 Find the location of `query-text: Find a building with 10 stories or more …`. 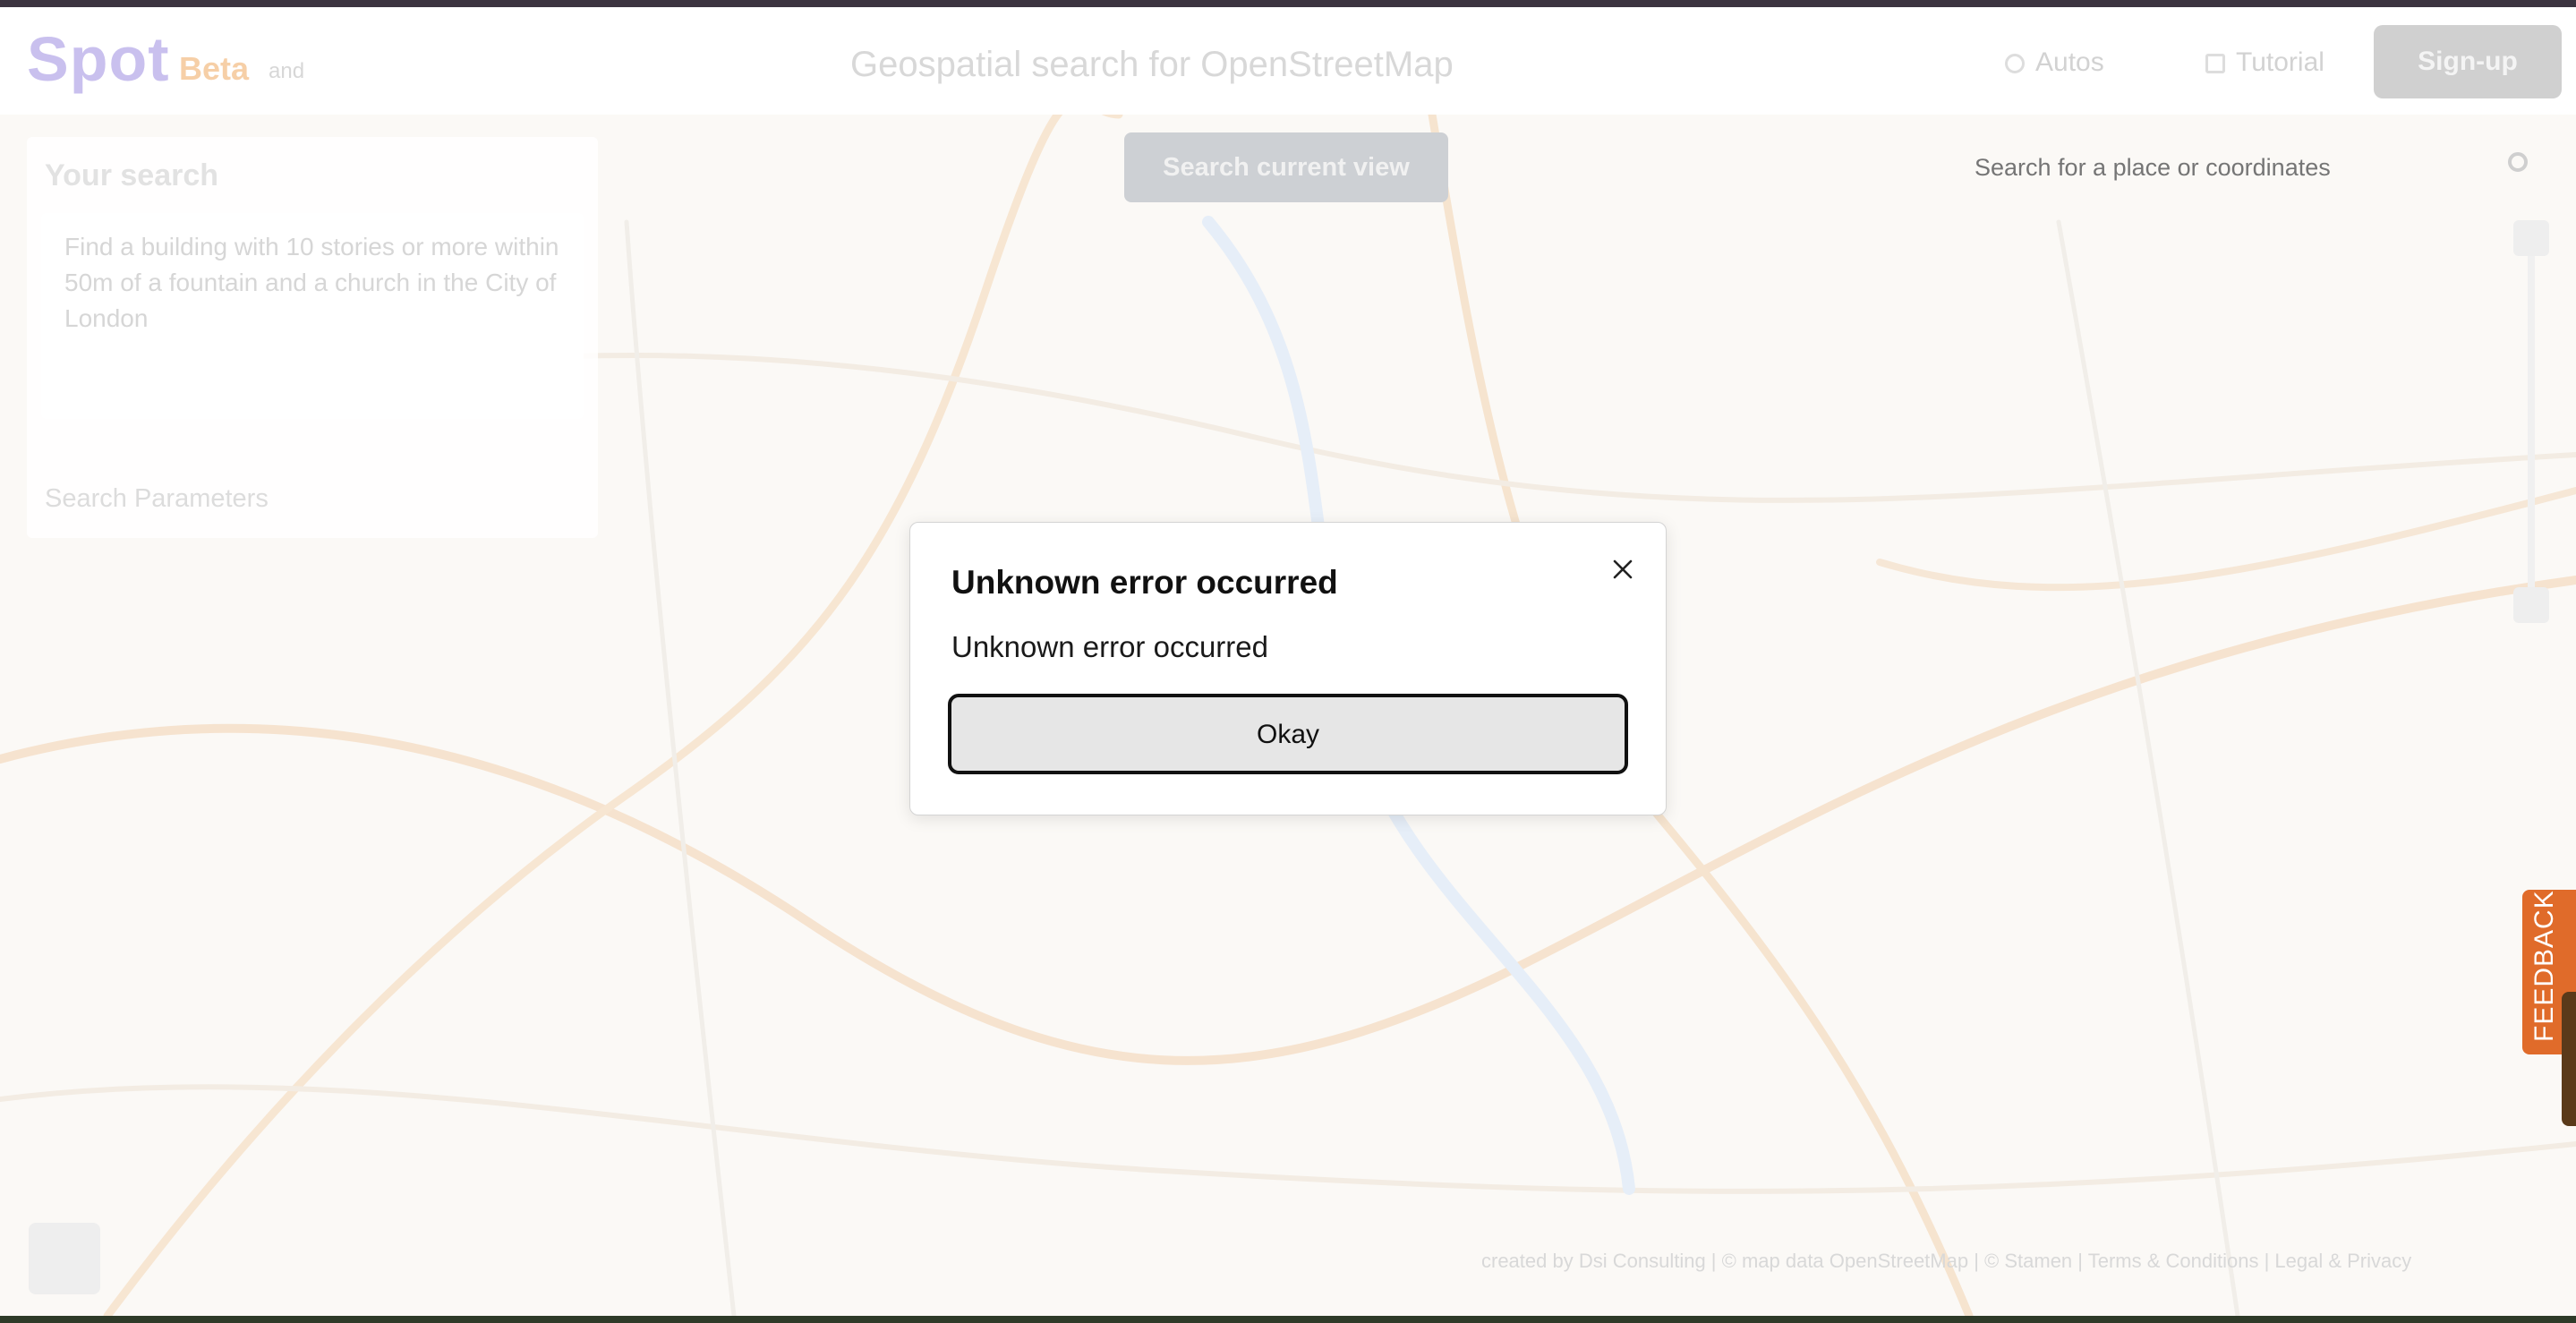

query-text: Find a building with 10 stories or more … is located at coordinates (311, 282).